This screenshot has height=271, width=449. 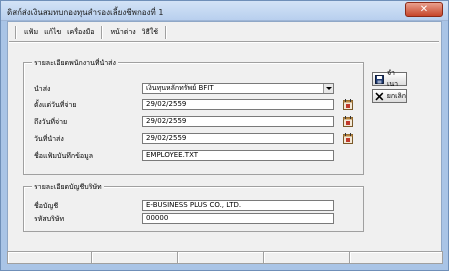 What do you see at coordinates (42, 89) in the screenshot?
I see `deliver-label: นำส่ง` at bounding box center [42, 89].